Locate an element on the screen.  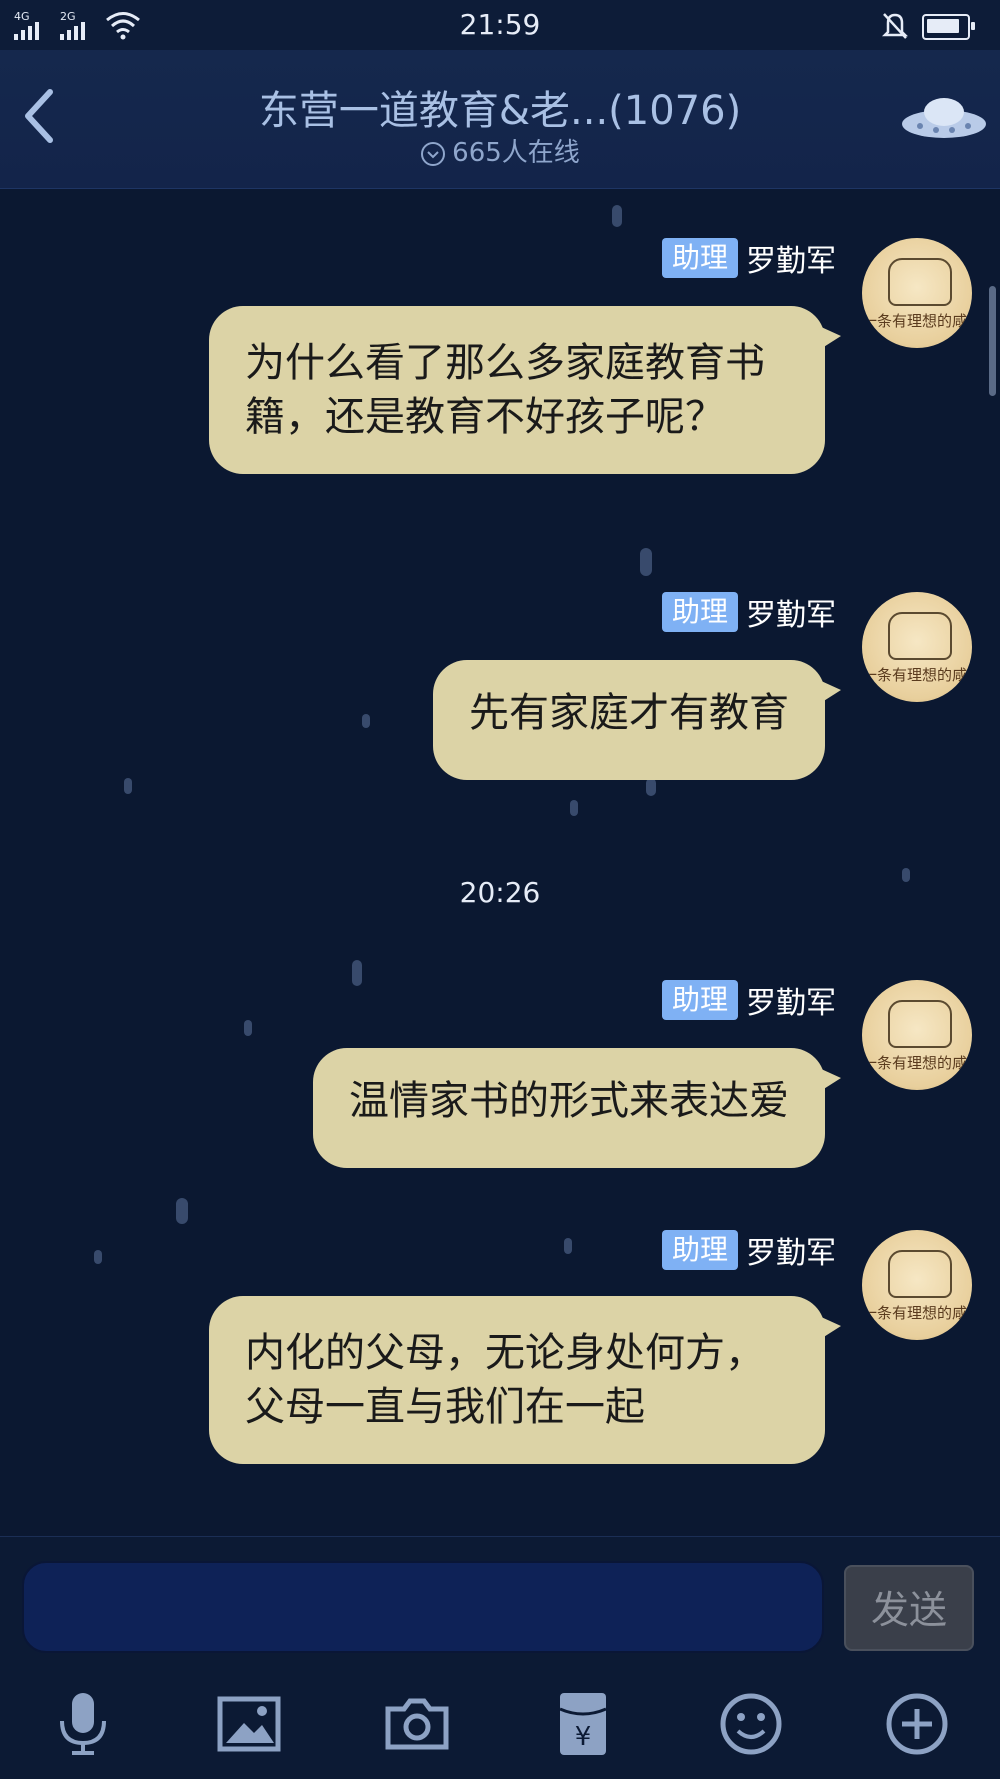
ufo-icon is located at coordinates (944, 118).